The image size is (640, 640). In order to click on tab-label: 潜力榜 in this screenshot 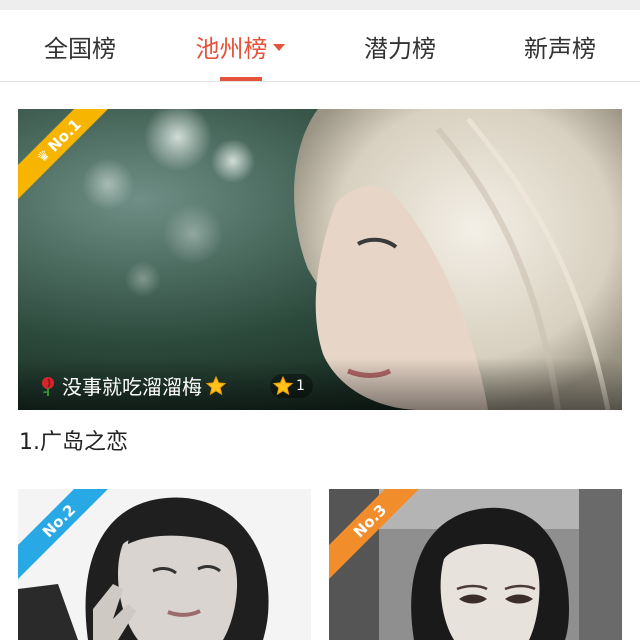, I will do `click(400, 48)`.